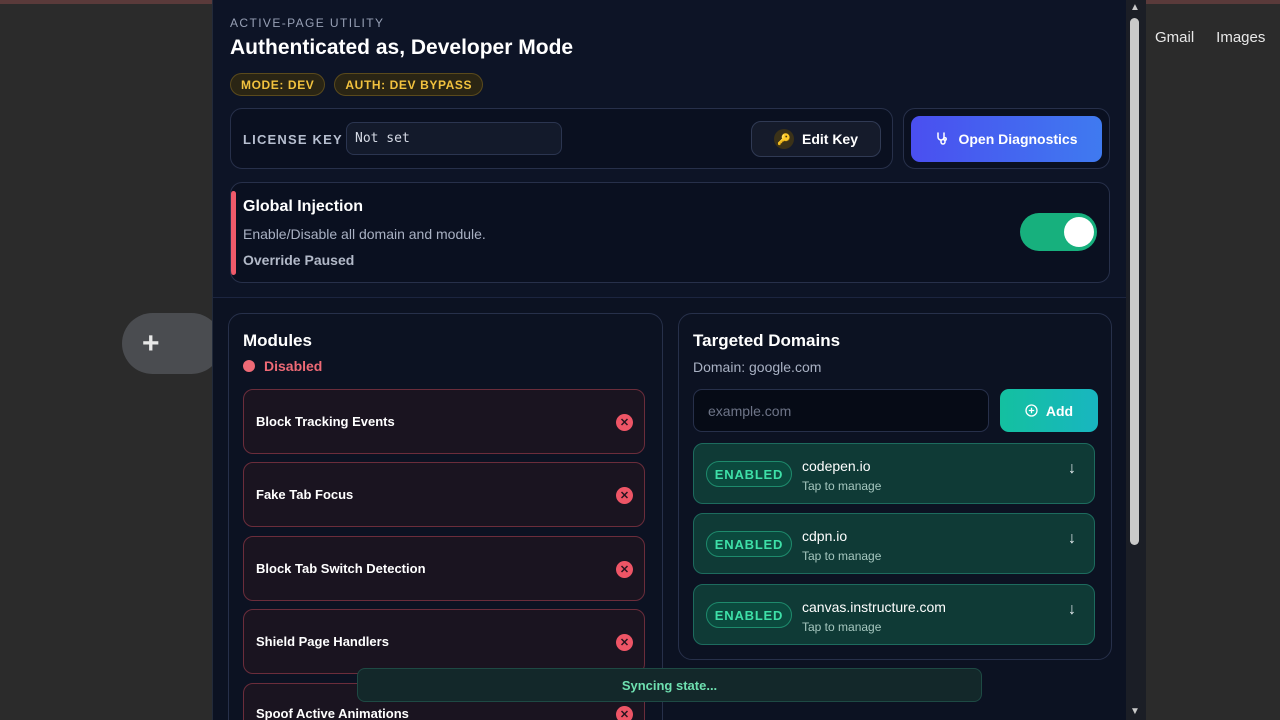 This screenshot has height=720, width=1280. I want to click on domain-name: canvas.instructure.com, so click(874, 607).